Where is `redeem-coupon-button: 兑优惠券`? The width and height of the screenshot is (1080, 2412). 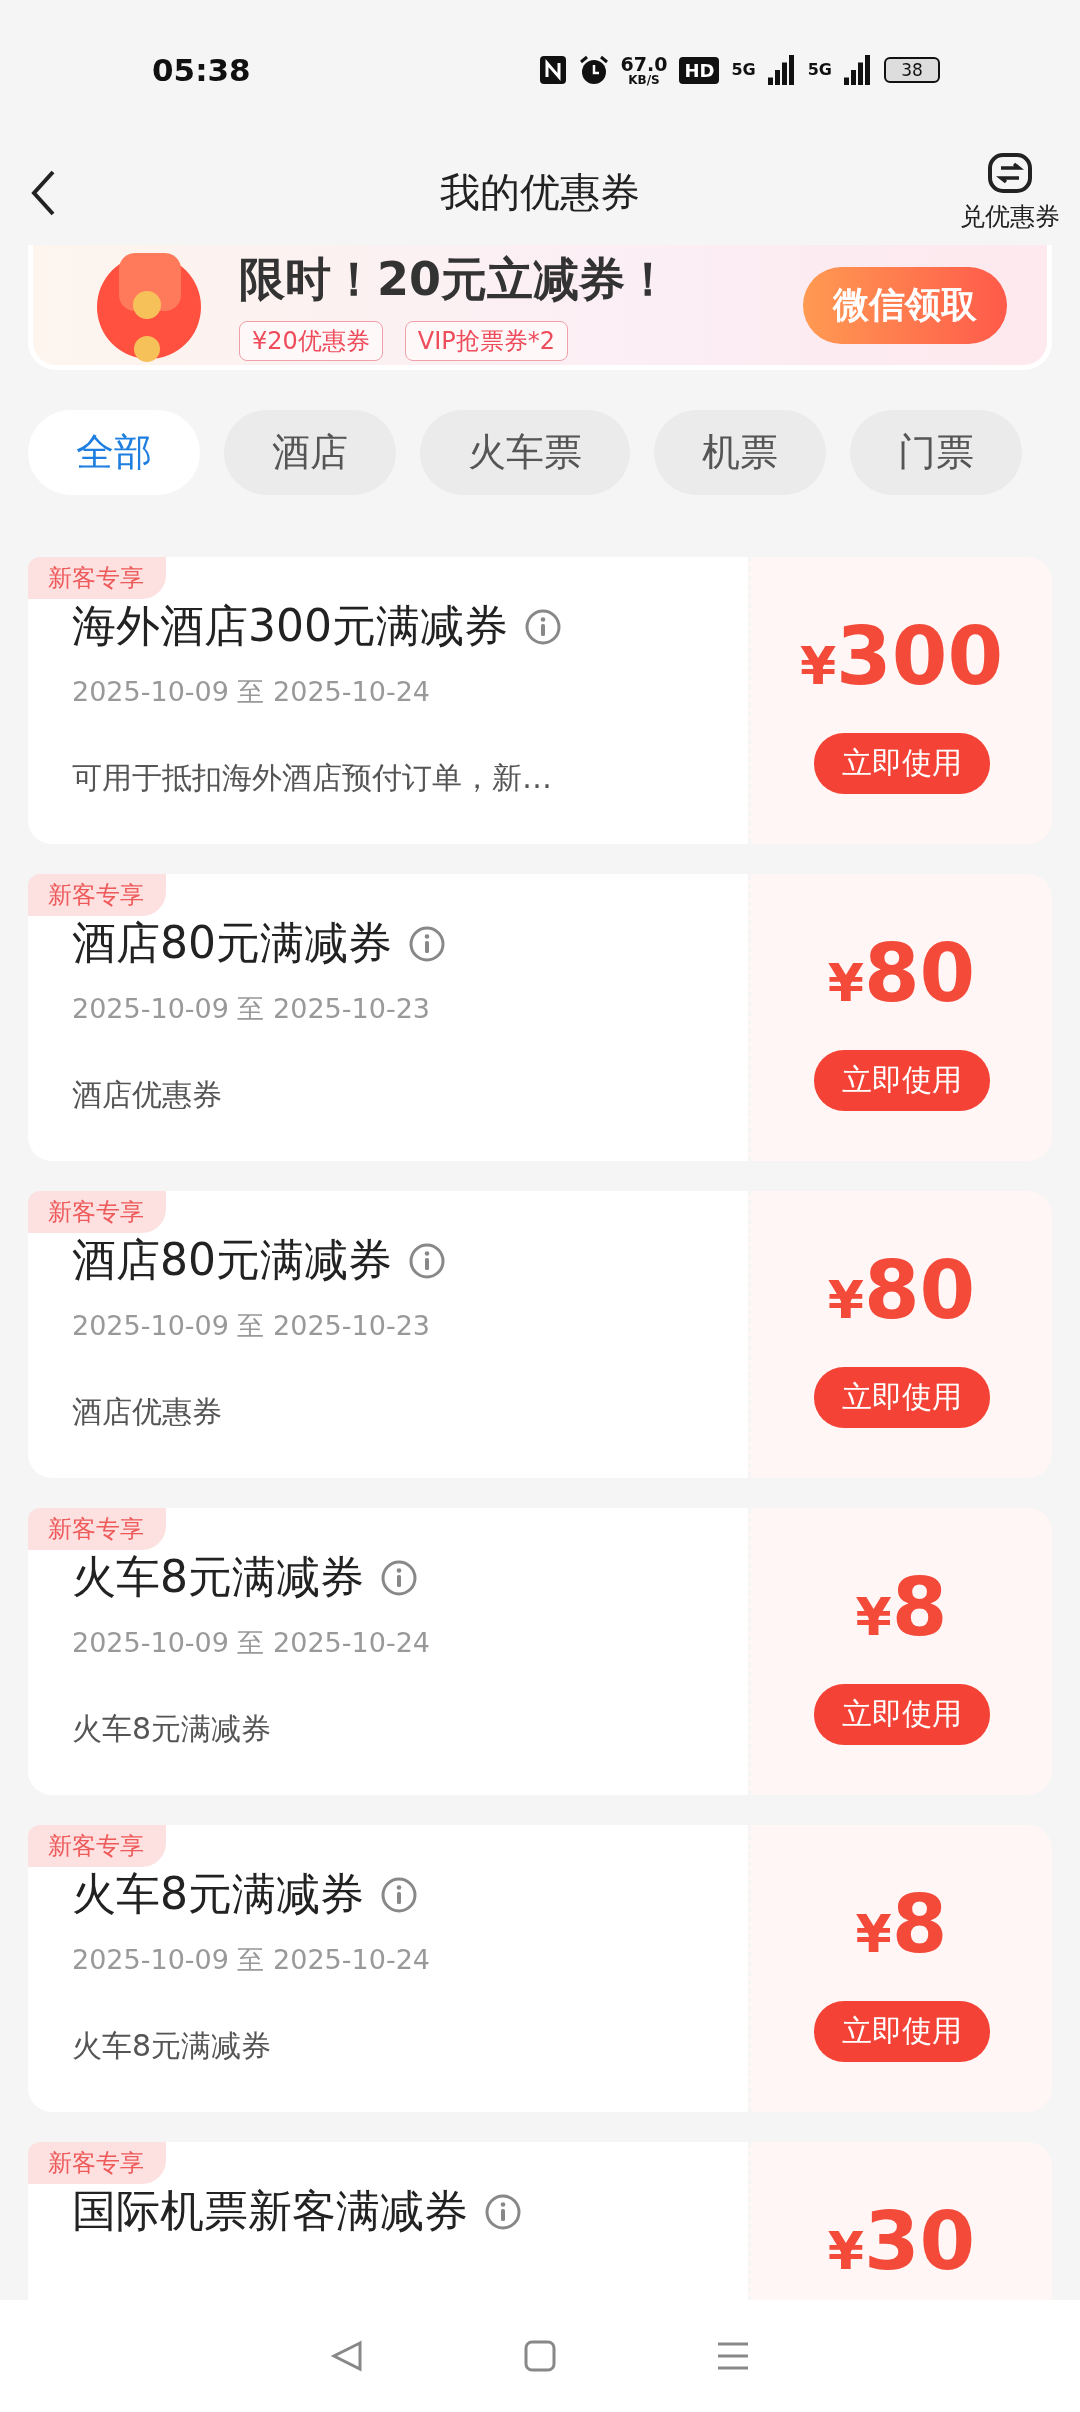 redeem-coupon-button: 兑优惠券 is located at coordinates (1010, 192).